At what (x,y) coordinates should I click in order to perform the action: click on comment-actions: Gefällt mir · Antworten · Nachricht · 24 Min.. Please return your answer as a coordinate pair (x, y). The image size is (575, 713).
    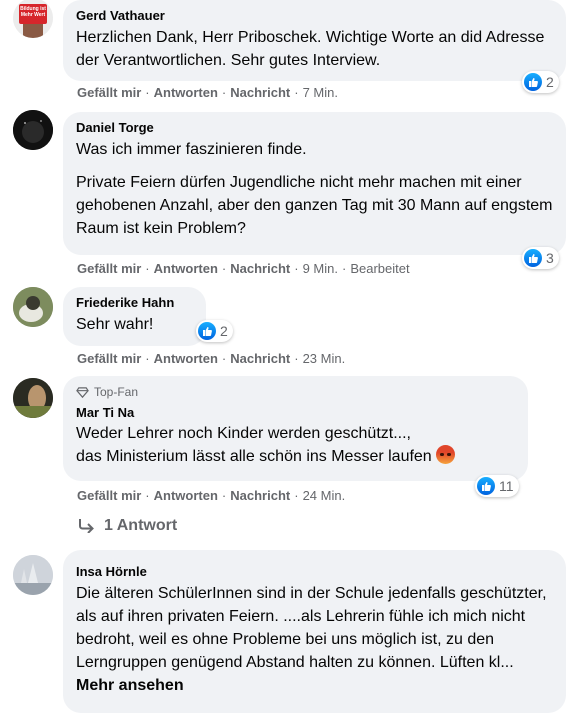
    Looking at the image, I should click on (211, 496).